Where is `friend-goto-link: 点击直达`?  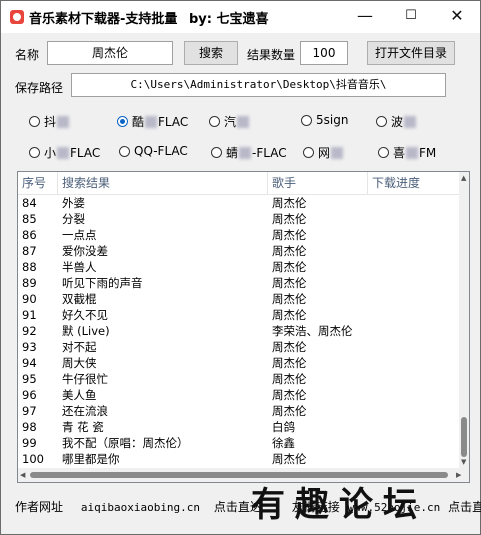 friend-goto-link: 点击直达 is located at coordinates (464, 507).